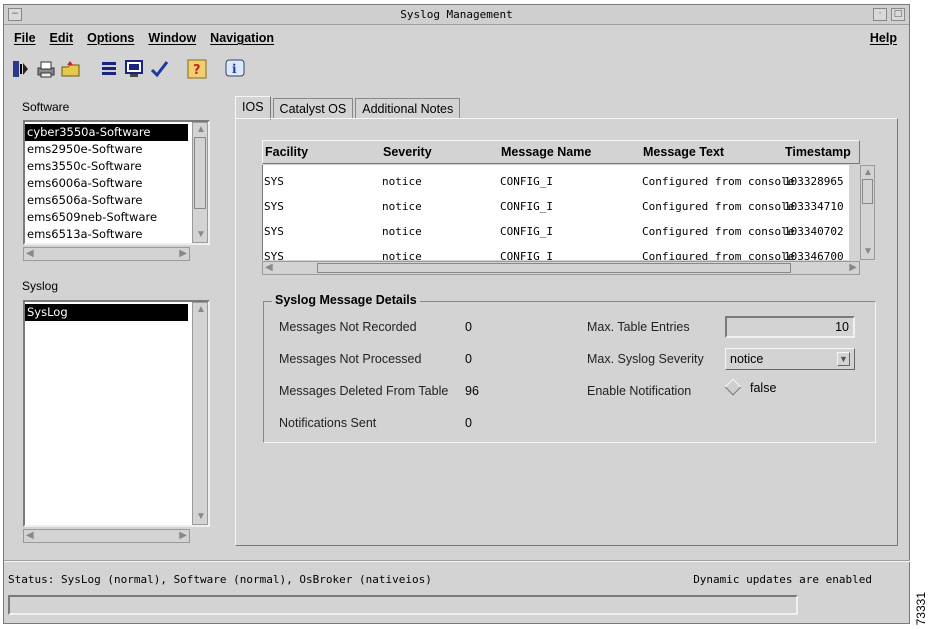 Image resolution: width=930 pixels, height=629 pixels. I want to click on list-item: ems6513a-Software, so click(107, 234).